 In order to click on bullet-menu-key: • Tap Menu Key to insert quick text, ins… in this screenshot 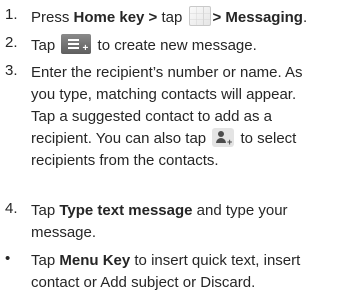, I will do `click(152, 272)`.